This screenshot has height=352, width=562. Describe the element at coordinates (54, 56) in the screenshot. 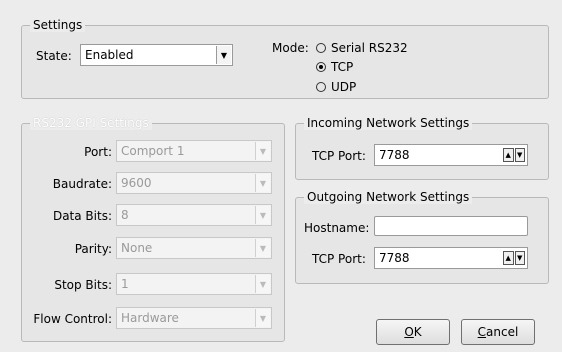

I see `state-label: State:` at that location.